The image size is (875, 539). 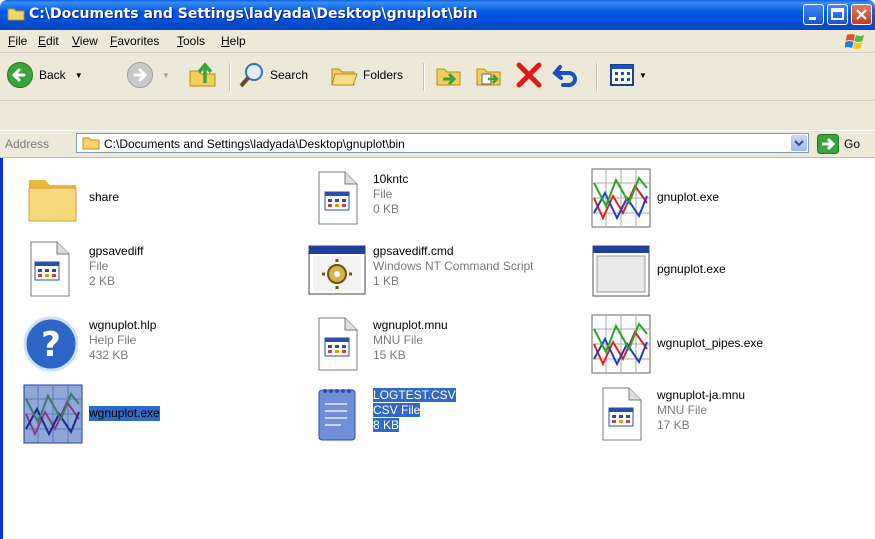 What do you see at coordinates (442, 345) in the screenshot?
I see `file-item-wgnuplot-mnu: wgnuplot.mnu MNU File 15 KB` at bounding box center [442, 345].